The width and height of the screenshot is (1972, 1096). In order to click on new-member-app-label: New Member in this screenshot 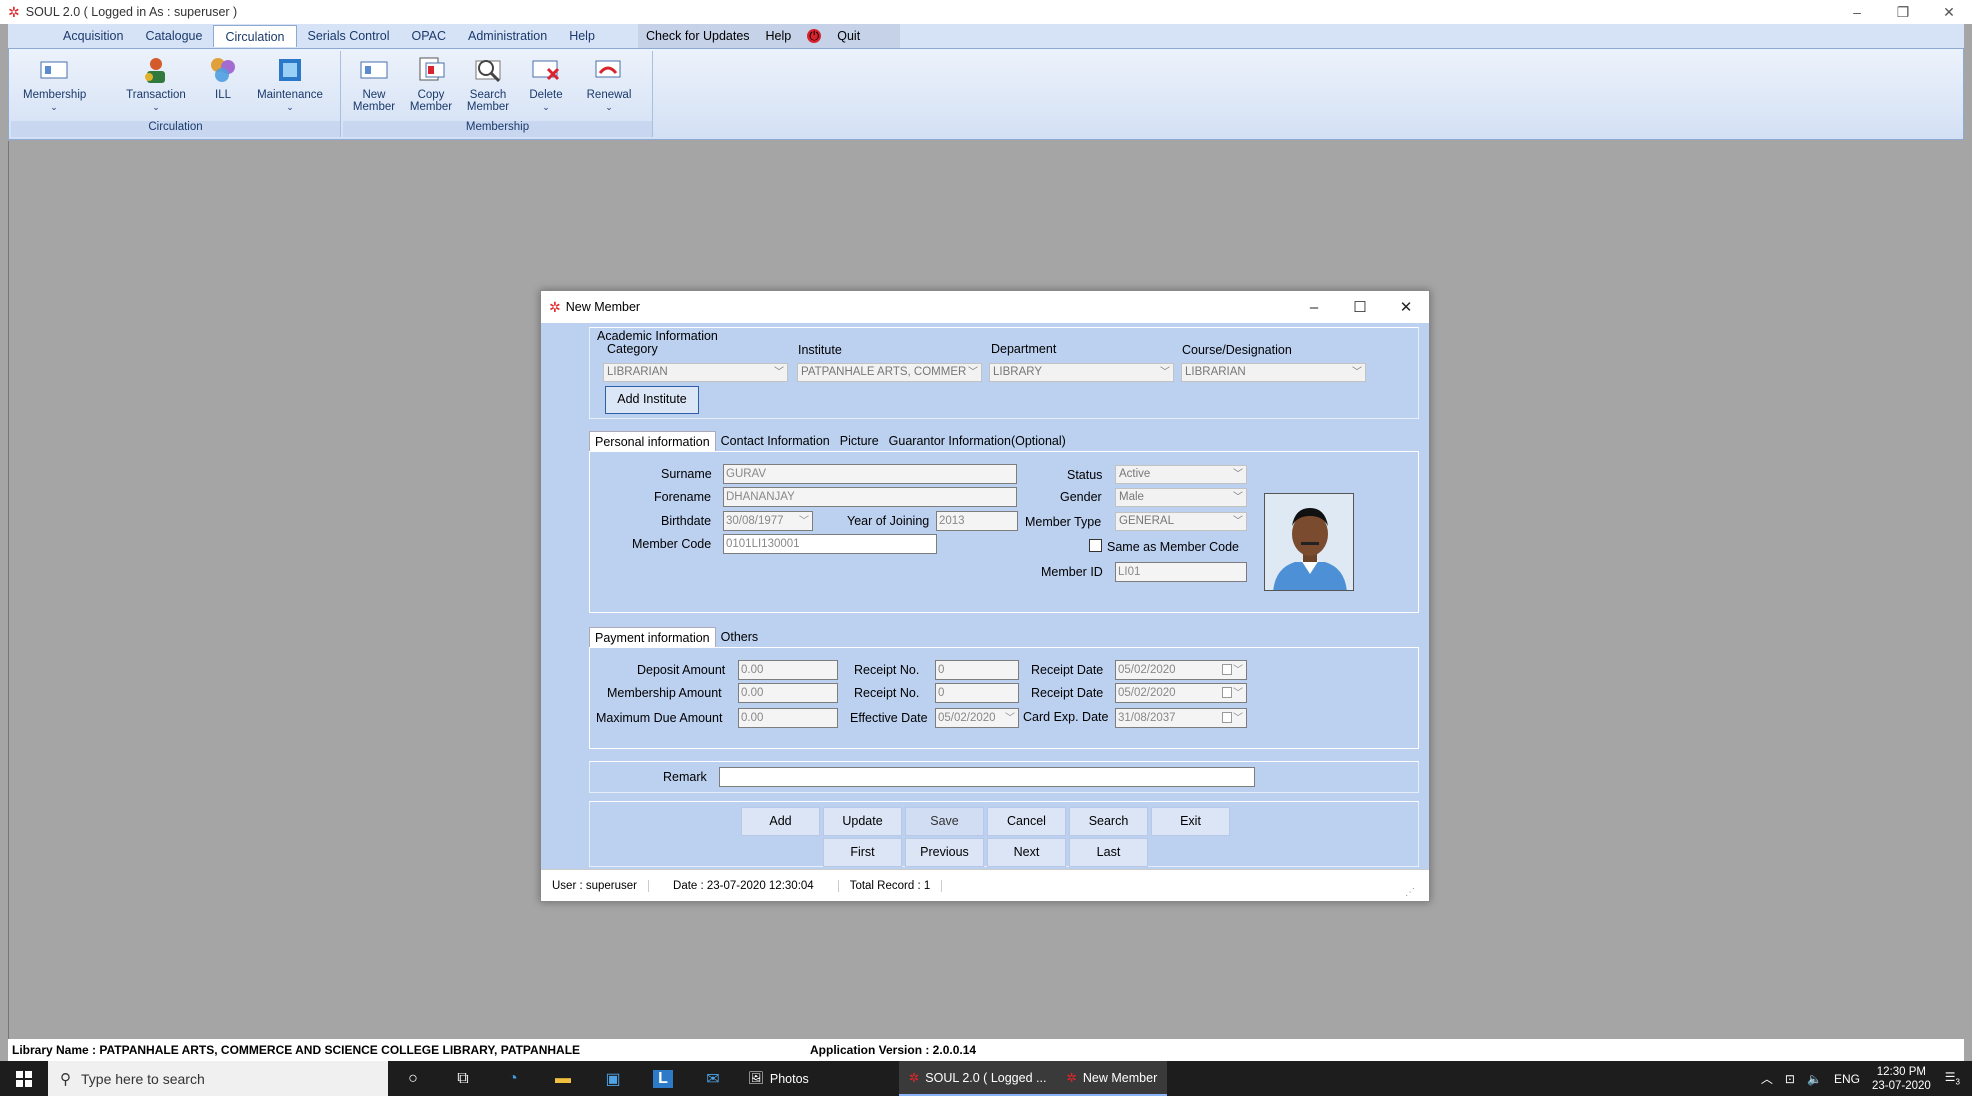, I will do `click(1120, 1077)`.